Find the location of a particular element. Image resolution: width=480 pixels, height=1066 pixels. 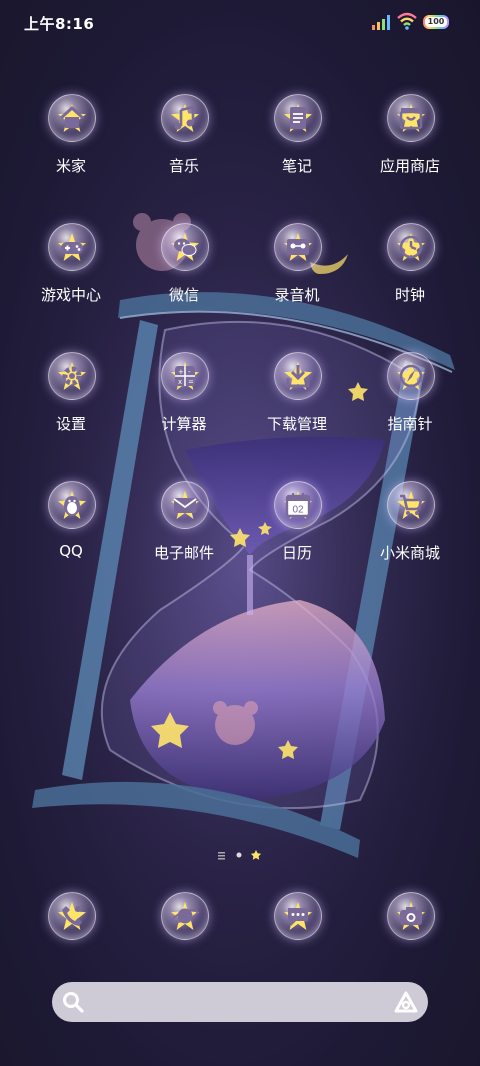

app-store-bag-icon is located at coordinates (411, 119).